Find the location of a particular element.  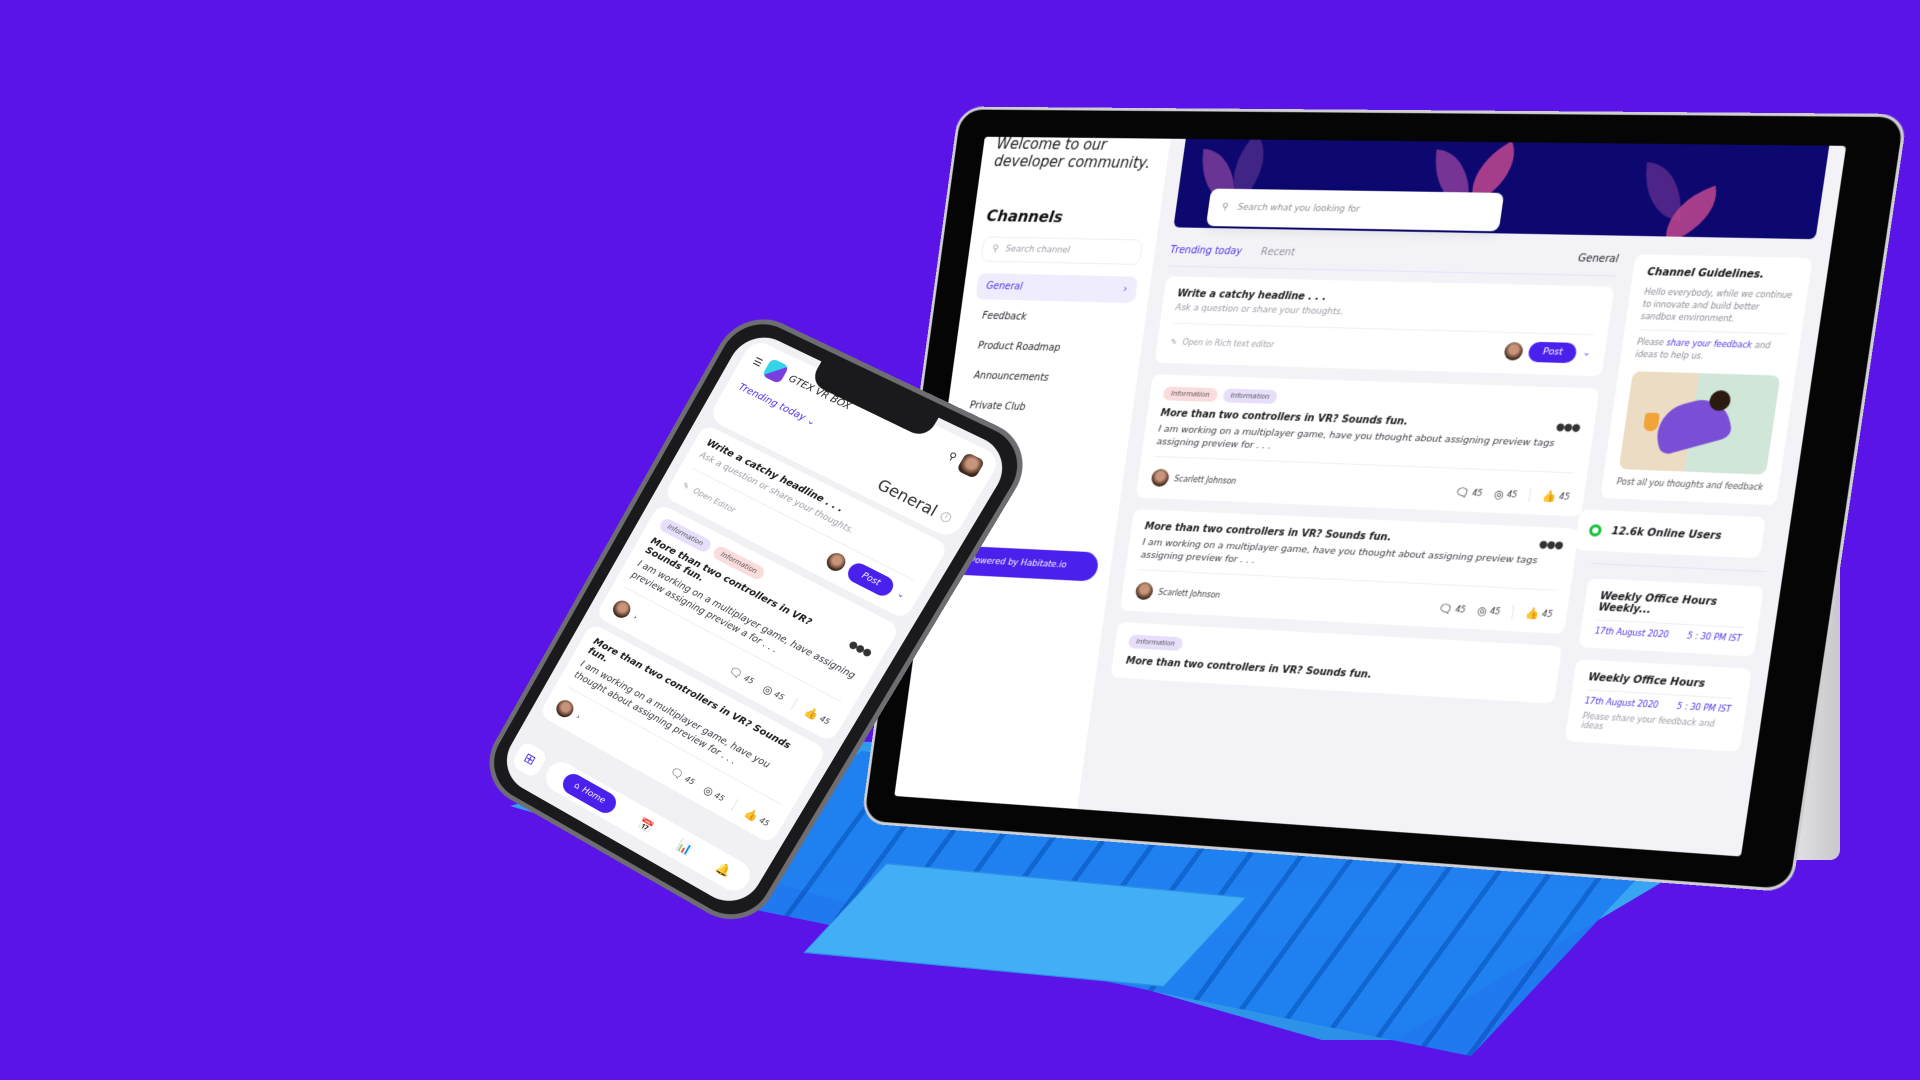

sidebar-item-label: Product Roadmap is located at coordinates (1019, 347).